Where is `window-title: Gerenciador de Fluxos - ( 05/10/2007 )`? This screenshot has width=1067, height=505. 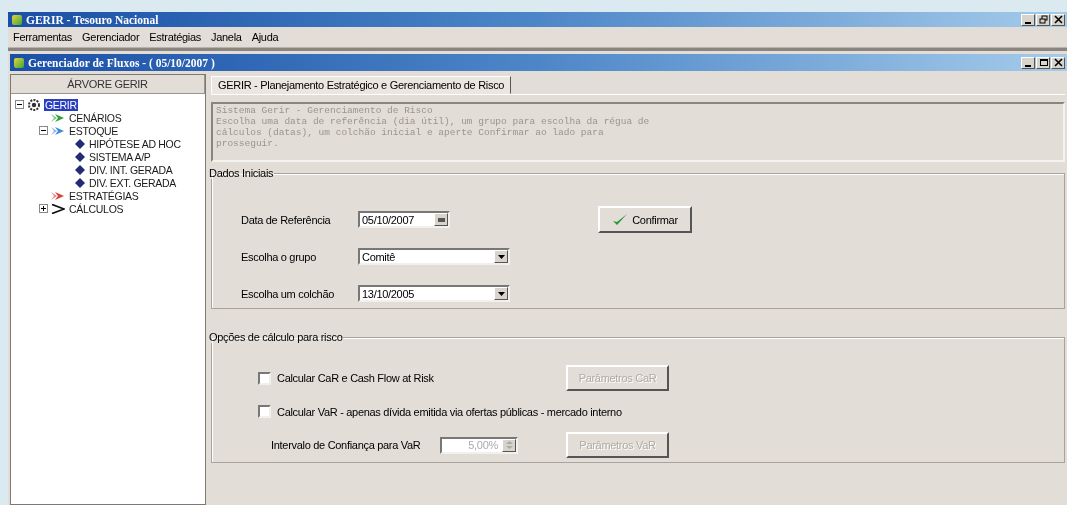
window-title: Gerenciador de Fluxos - ( 05/10/2007 ) is located at coordinates (121, 62).